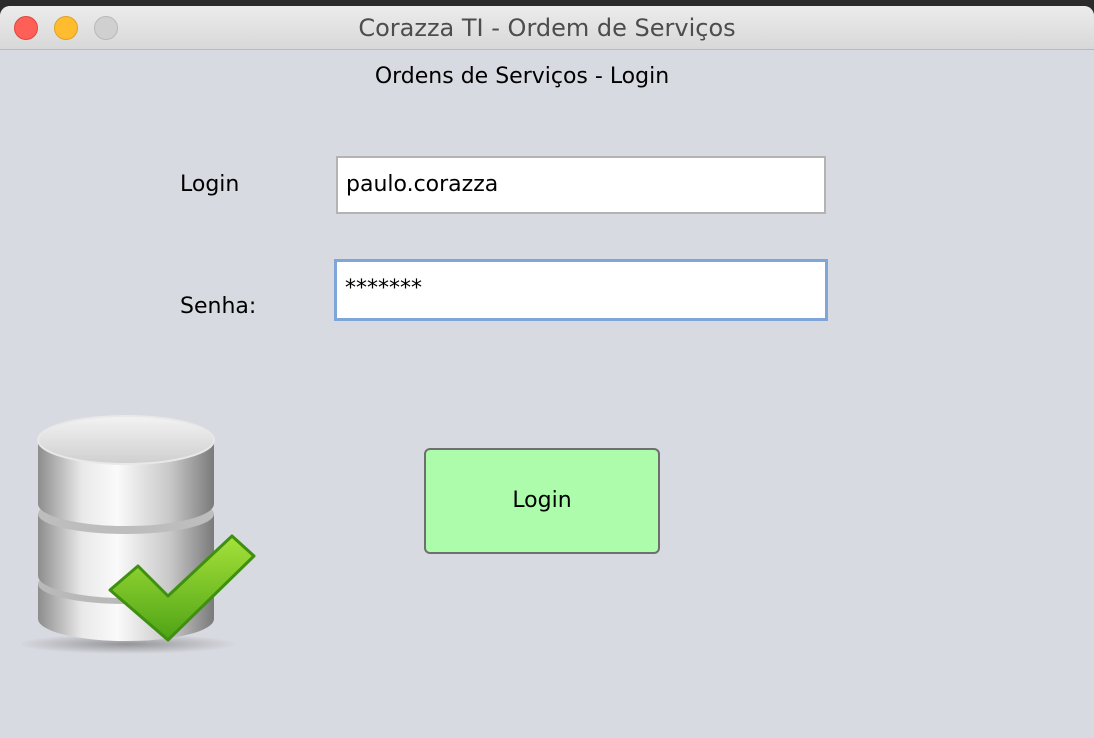 Image resolution: width=1094 pixels, height=738 pixels. I want to click on title-bar: Corazza TI - Ordem de Serviços, so click(547, 28).